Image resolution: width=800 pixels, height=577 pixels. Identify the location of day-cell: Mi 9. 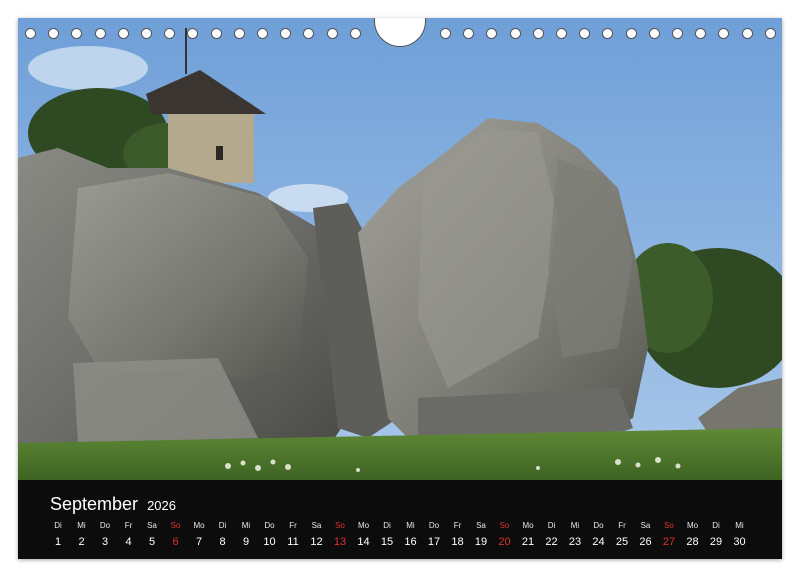
(246, 534).